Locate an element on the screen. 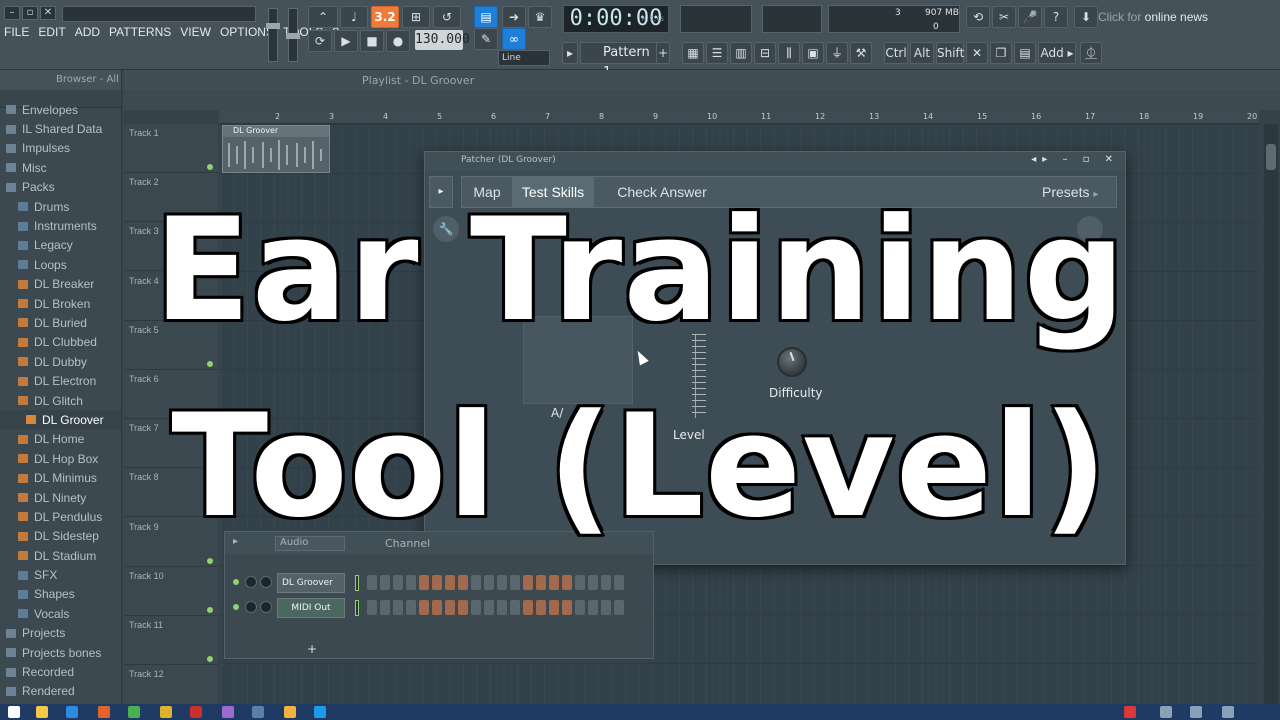  metronome-button: ♩ is located at coordinates (354, 17).